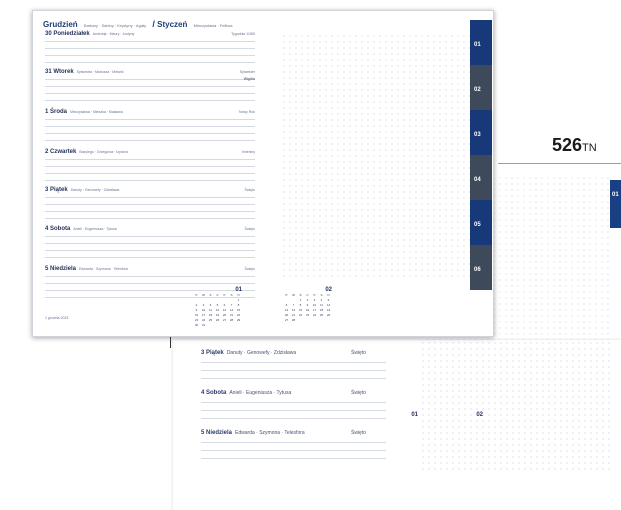 This screenshot has width=621, height=510. I want to click on day-label: 31 Wtorek, so click(59, 72).